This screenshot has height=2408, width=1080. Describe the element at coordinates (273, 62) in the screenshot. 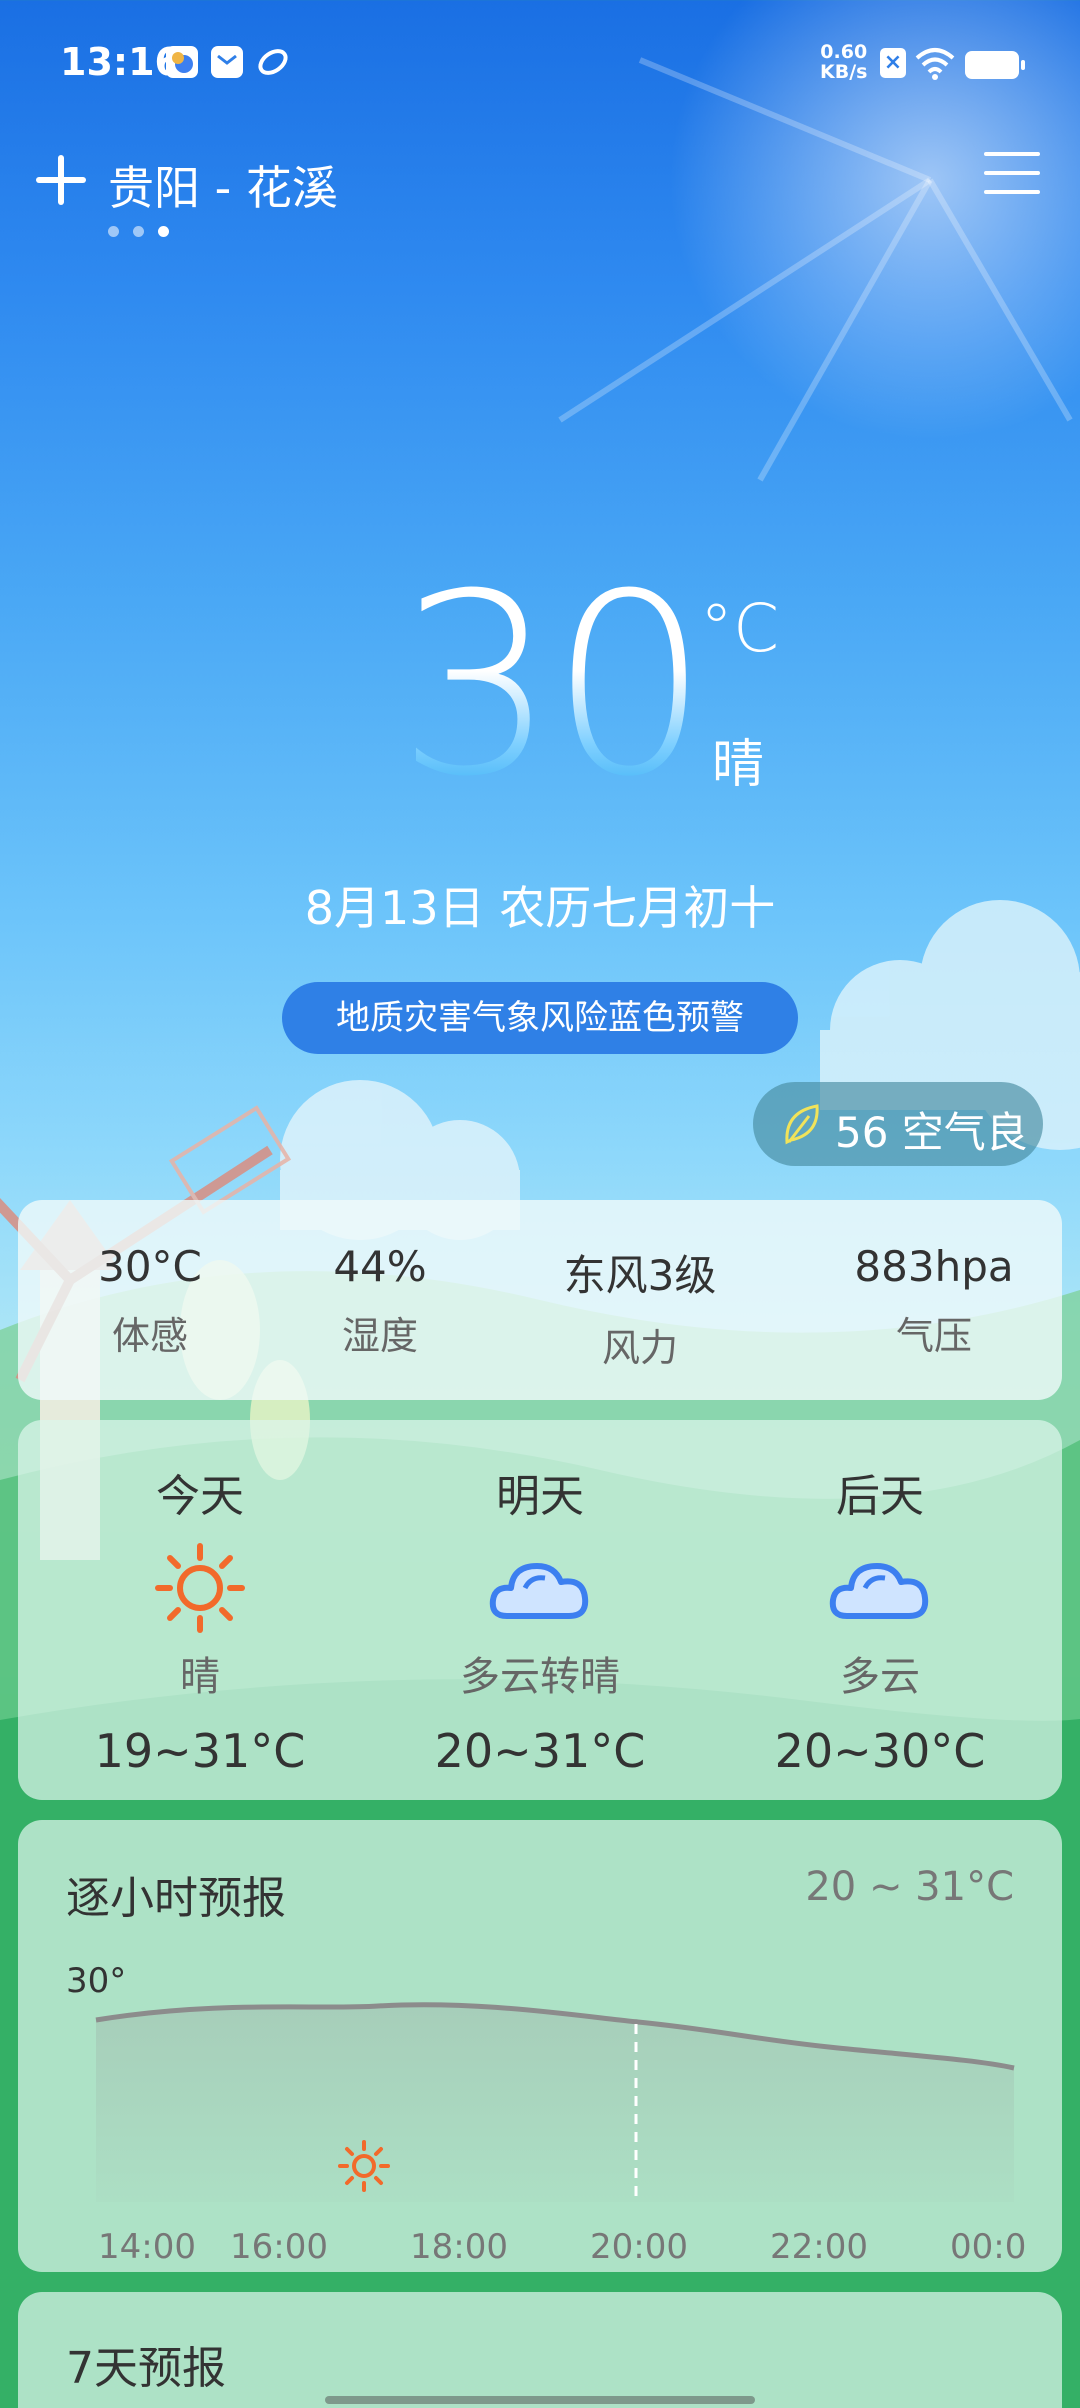

I see `link-icon` at that location.